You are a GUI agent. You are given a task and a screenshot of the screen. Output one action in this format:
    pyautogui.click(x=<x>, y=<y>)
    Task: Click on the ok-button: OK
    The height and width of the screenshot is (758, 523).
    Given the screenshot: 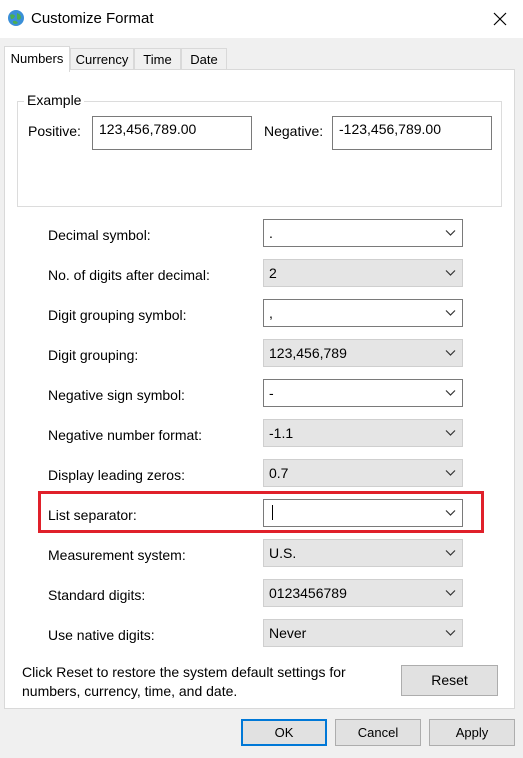 What is the action you would take?
    pyautogui.click(x=284, y=732)
    